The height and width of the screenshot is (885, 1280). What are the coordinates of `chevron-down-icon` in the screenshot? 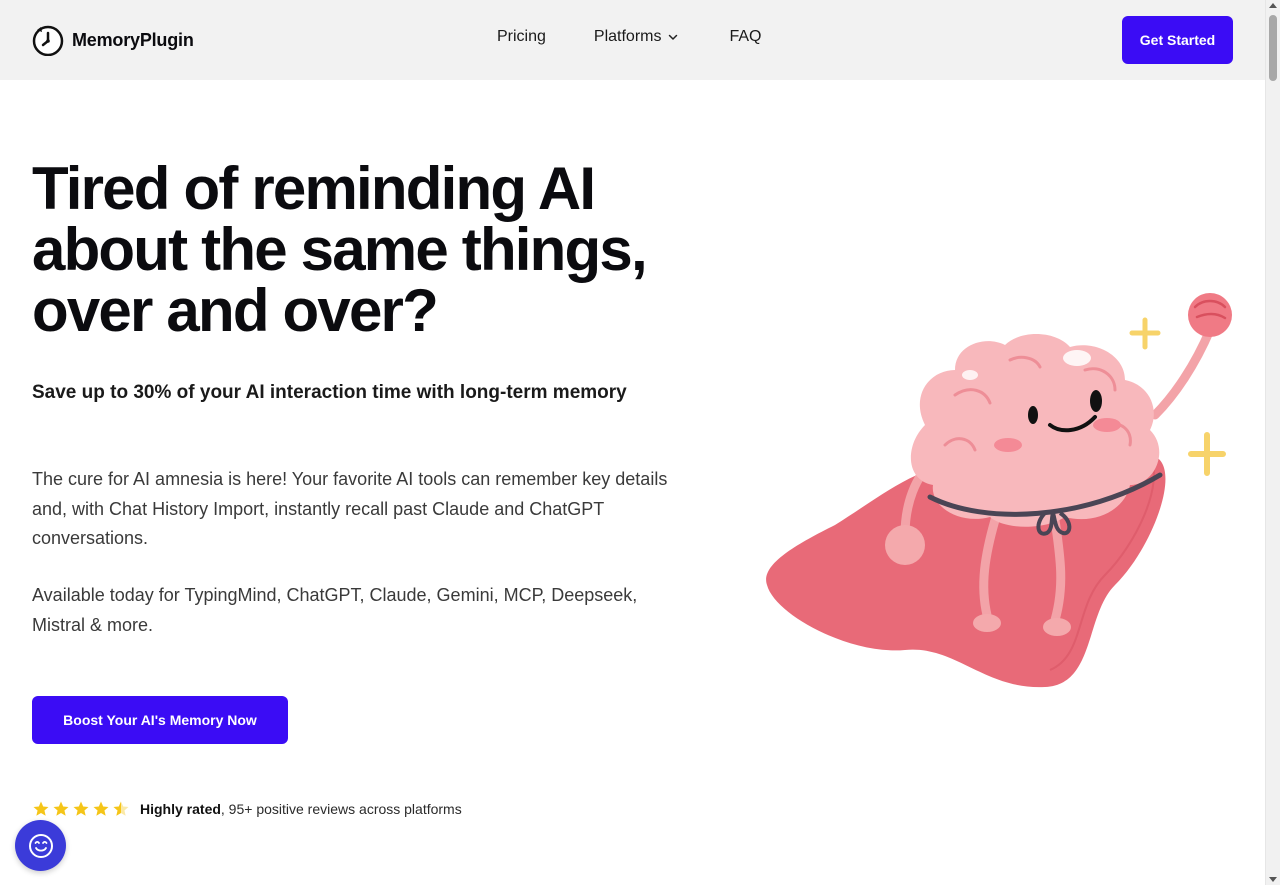 It's located at (673, 37).